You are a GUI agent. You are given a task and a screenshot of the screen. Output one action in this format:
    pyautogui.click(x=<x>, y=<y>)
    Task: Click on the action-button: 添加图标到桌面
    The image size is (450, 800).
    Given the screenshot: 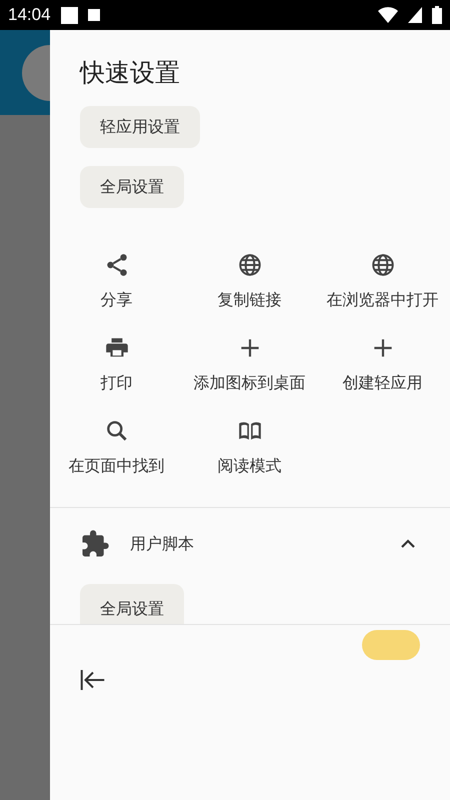 What is the action you would take?
    pyautogui.click(x=249, y=364)
    